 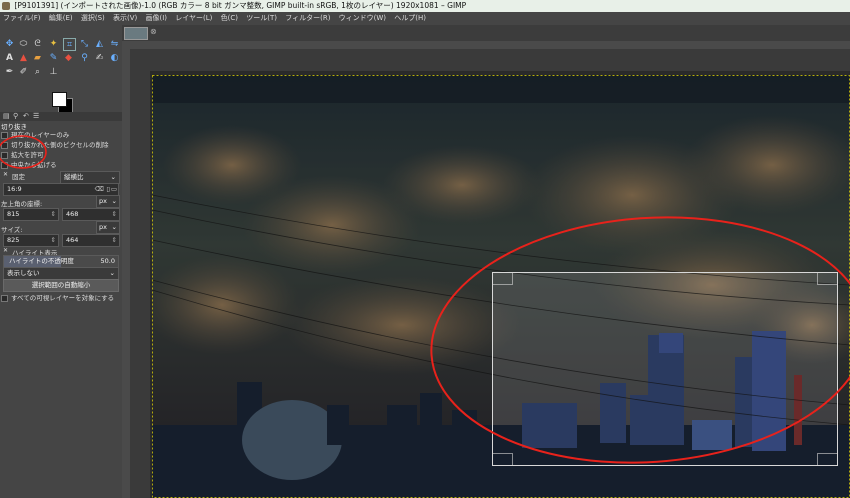 What do you see at coordinates (6, 6) in the screenshot?
I see `gimp-app-icon` at bounding box center [6, 6].